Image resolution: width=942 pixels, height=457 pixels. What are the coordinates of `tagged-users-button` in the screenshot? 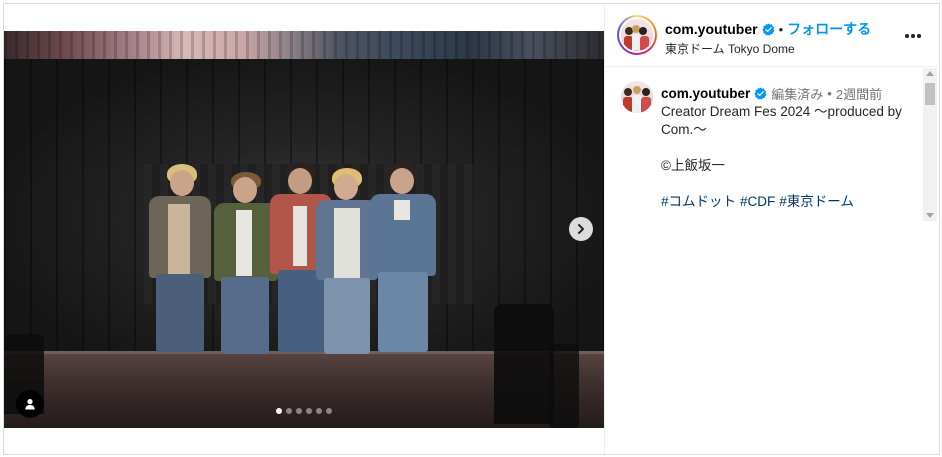 It's located at (30, 404).